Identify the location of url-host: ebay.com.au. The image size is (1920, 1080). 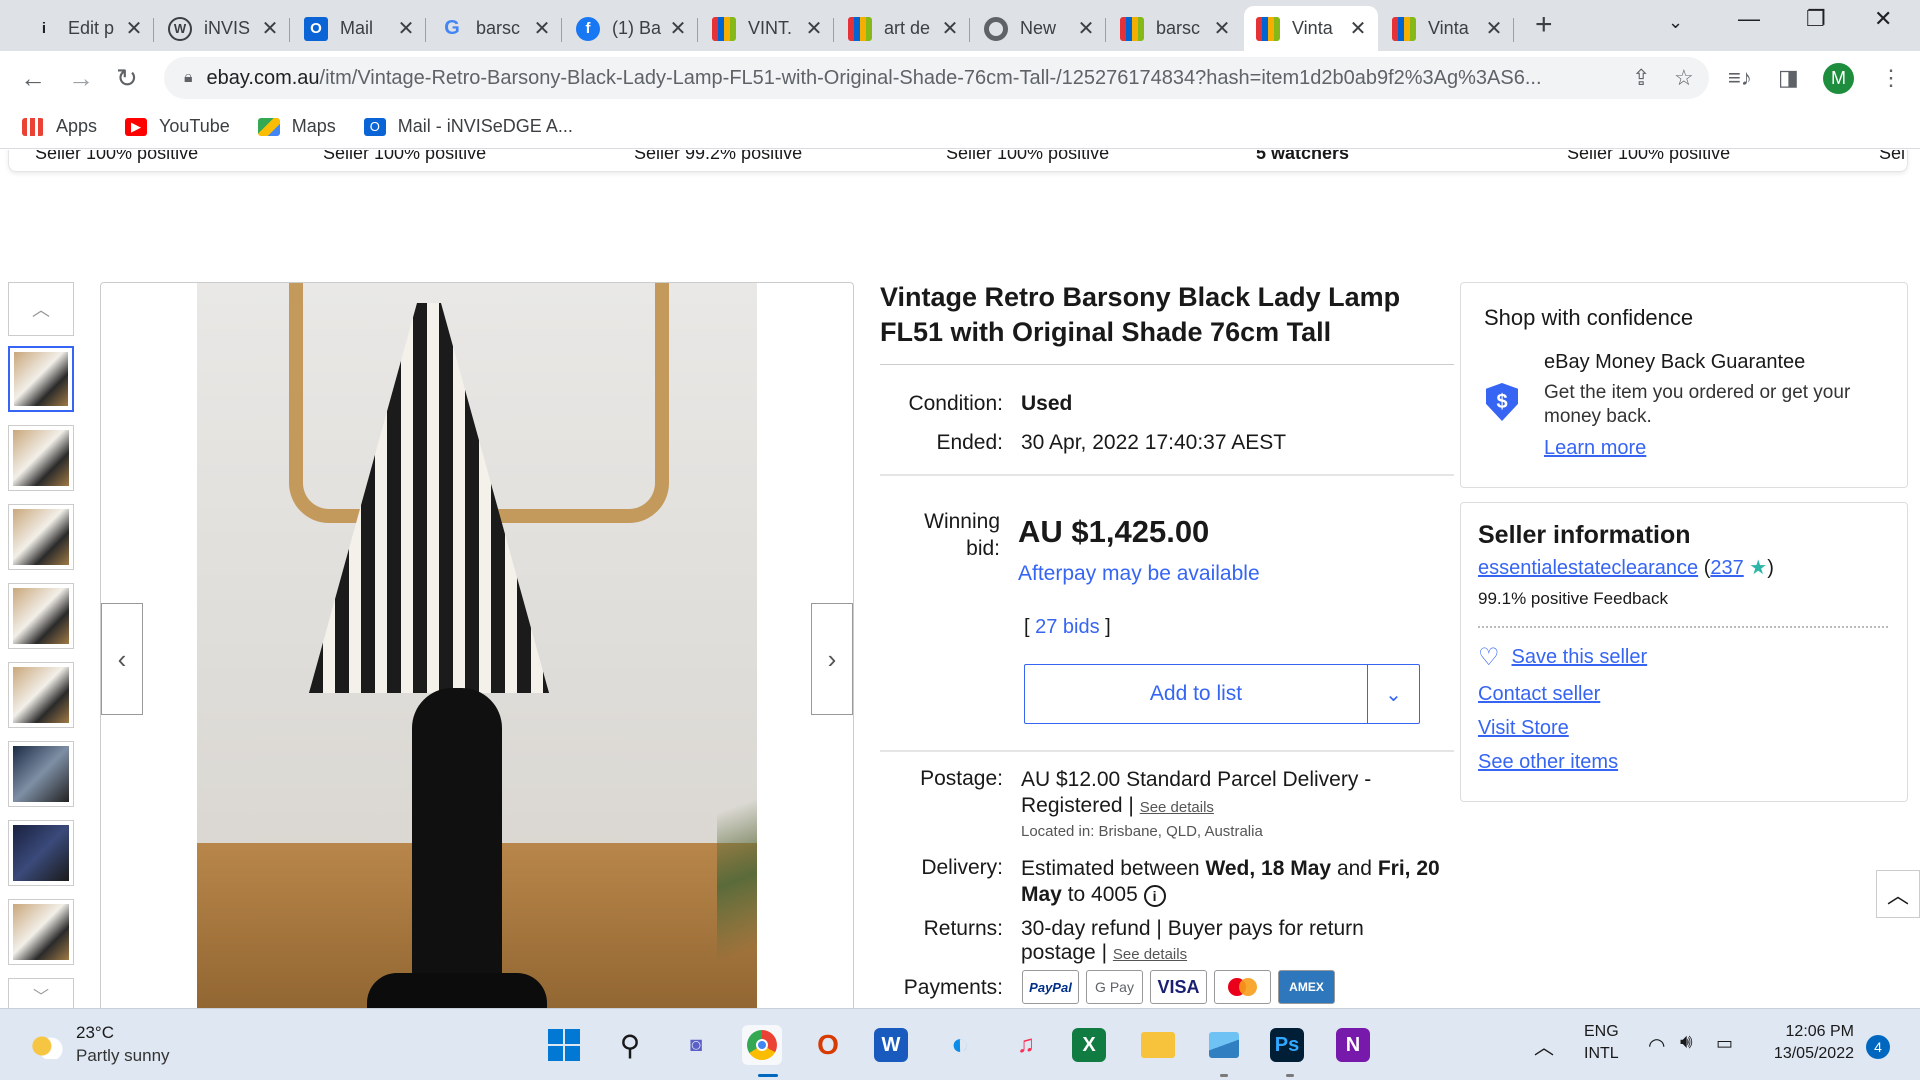
(263, 77).